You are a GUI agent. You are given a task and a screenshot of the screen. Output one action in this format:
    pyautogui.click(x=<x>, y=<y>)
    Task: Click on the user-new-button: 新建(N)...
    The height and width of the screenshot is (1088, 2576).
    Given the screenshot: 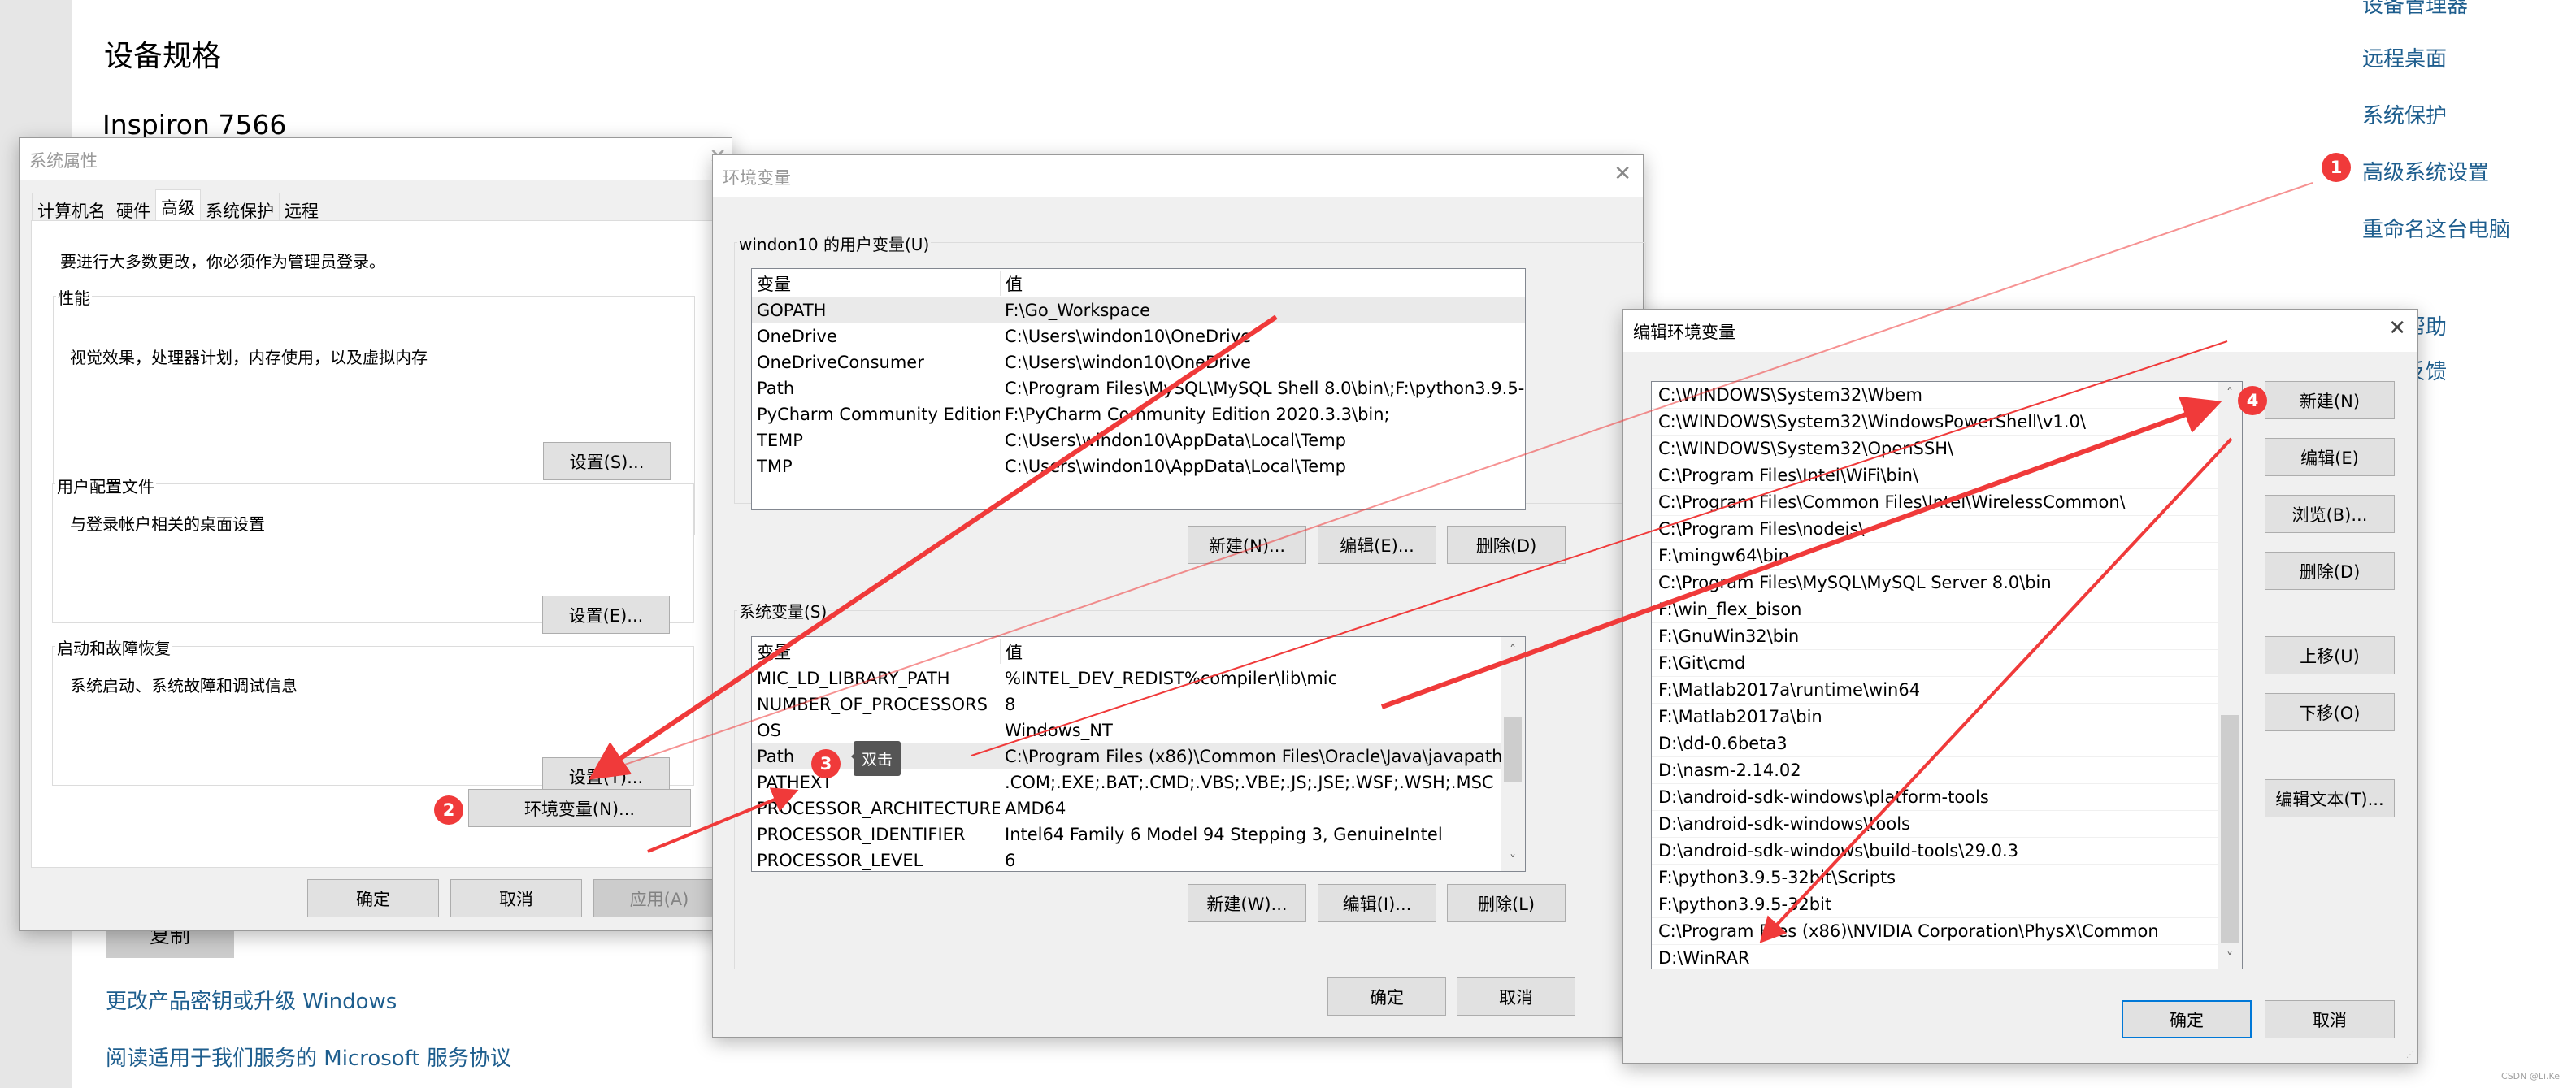 What is the action you would take?
    pyautogui.click(x=1247, y=545)
    